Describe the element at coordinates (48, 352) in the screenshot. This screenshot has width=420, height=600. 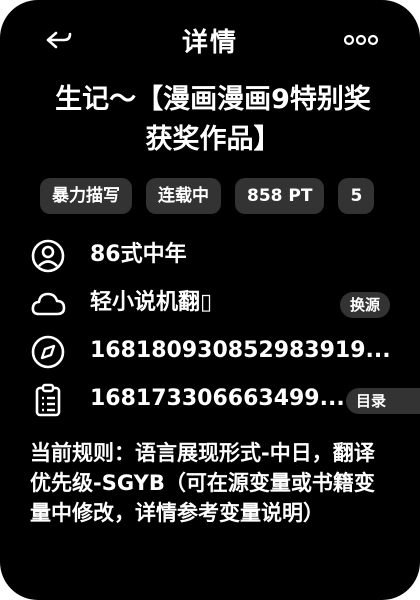
I see `compass-icon` at that location.